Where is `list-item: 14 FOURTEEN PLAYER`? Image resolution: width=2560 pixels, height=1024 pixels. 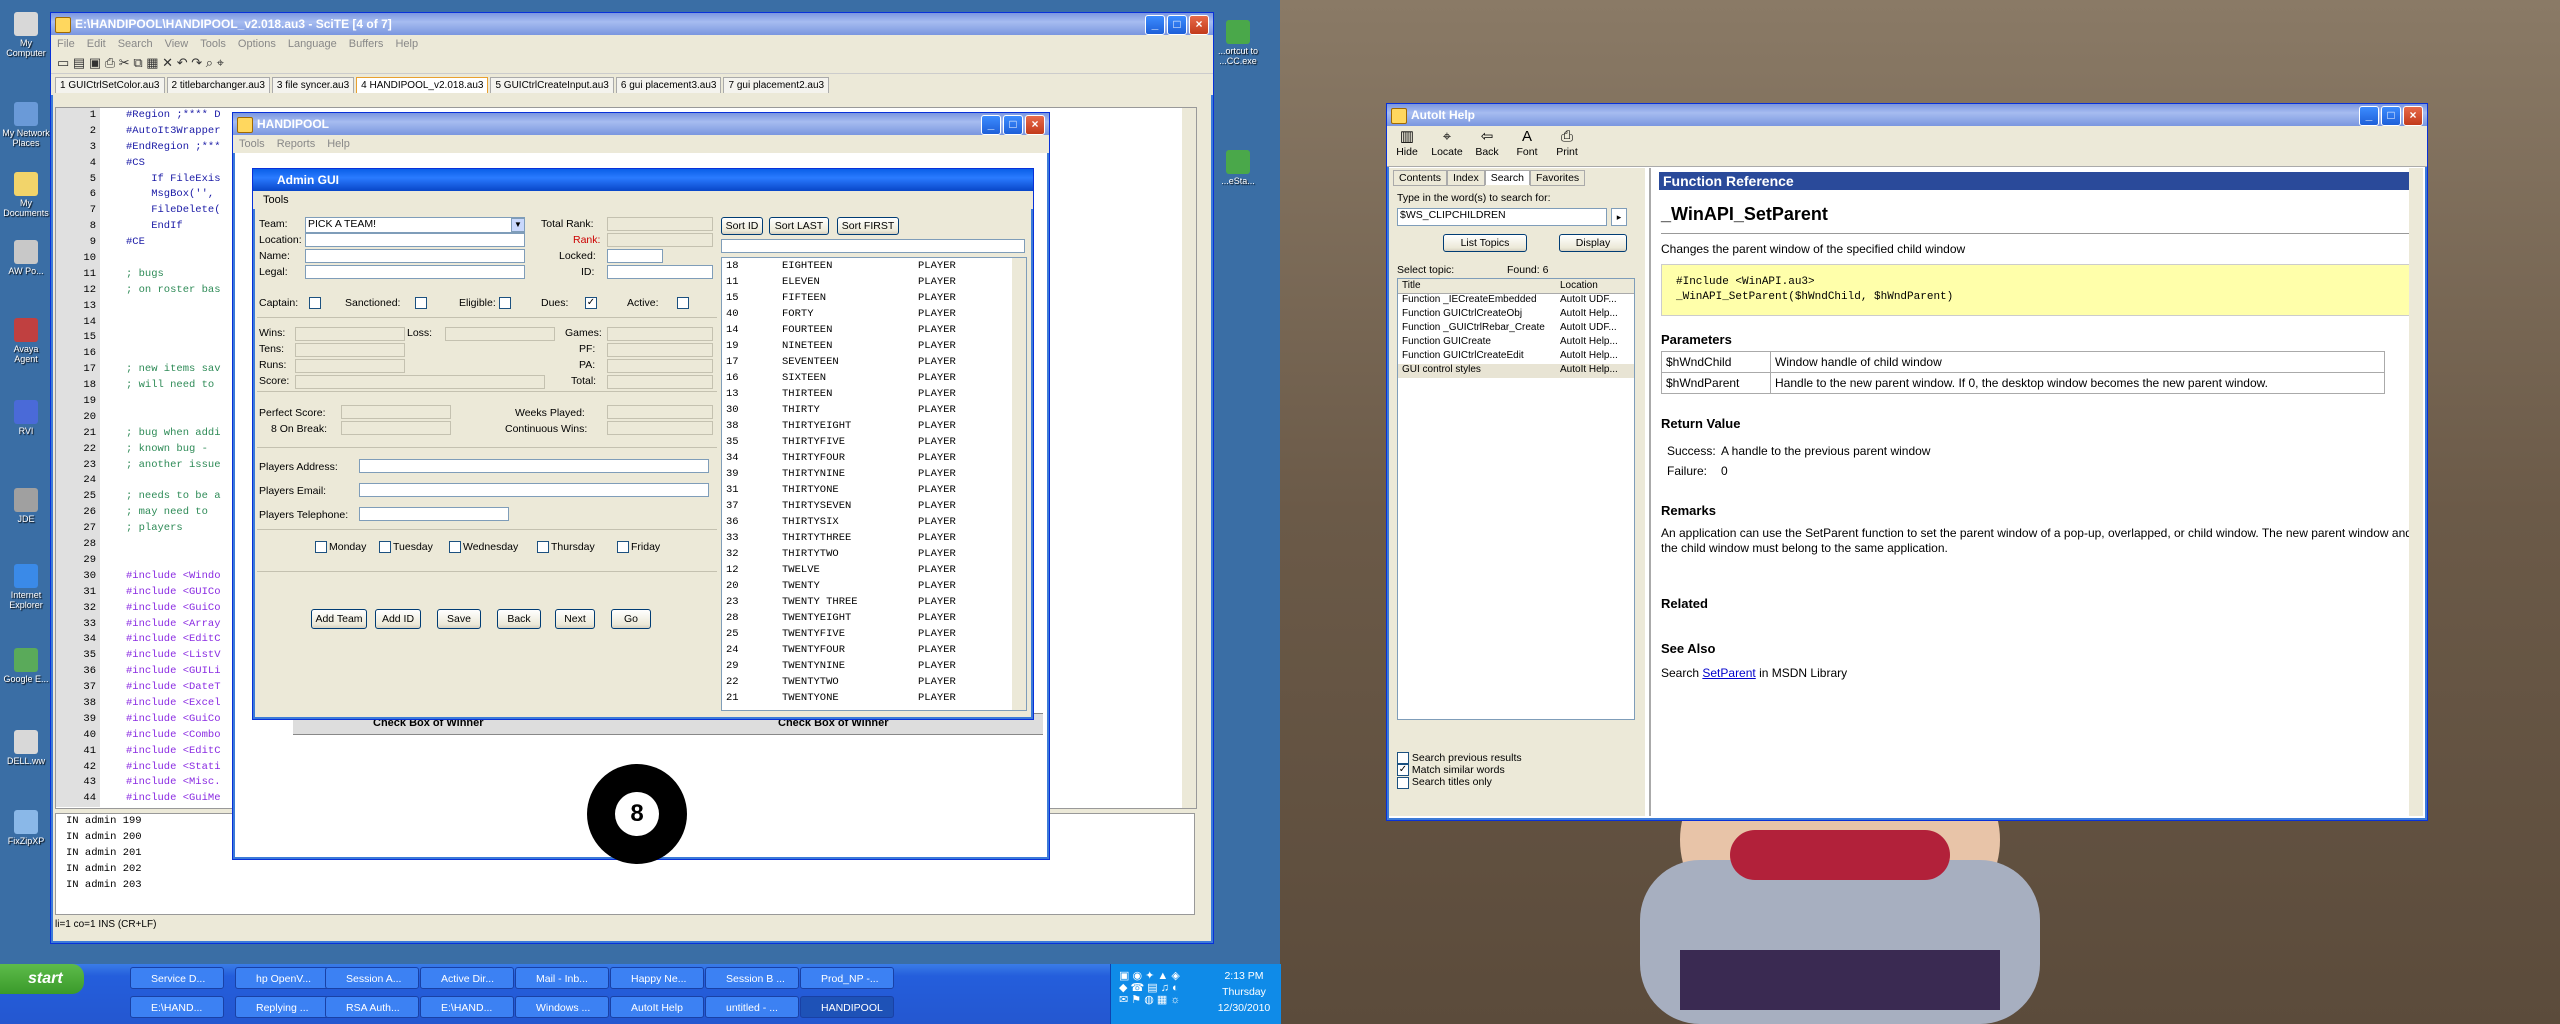 list-item: 14 FOURTEEN PLAYER is located at coordinates (841, 330).